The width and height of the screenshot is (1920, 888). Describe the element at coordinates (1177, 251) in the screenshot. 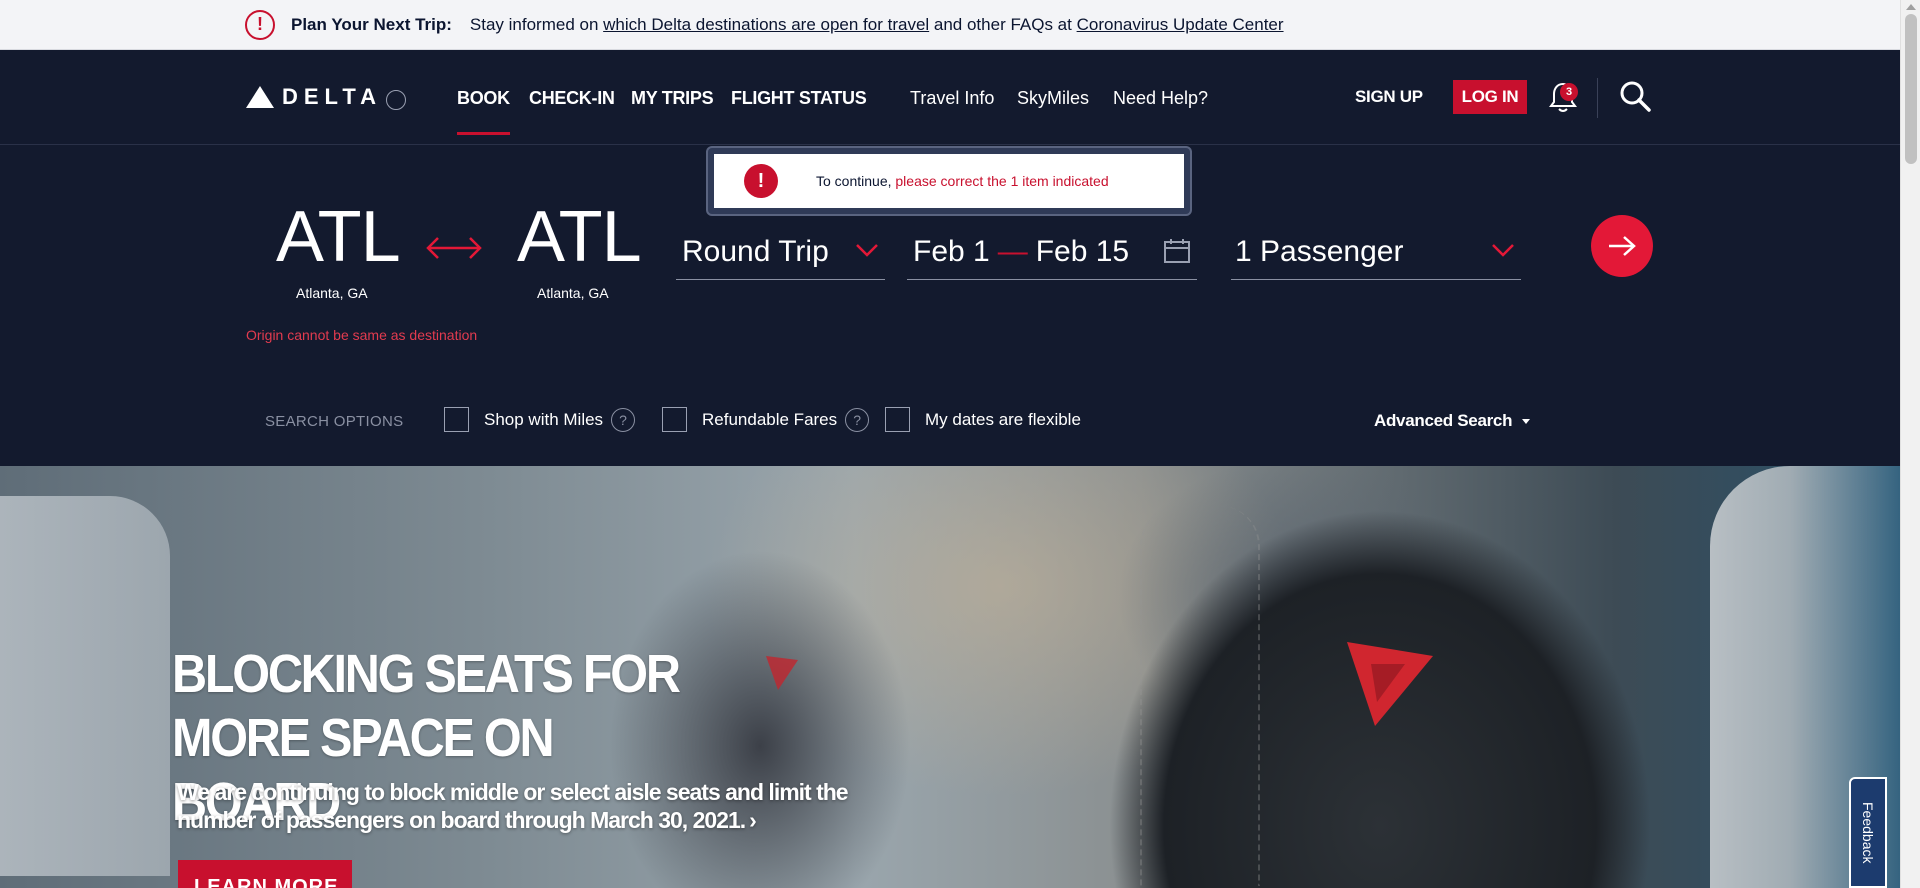

I see `calendar-icon` at that location.